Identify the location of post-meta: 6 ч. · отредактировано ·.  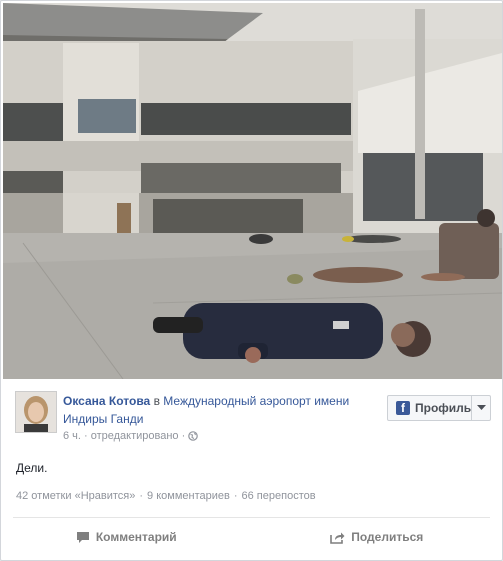
(131, 436).